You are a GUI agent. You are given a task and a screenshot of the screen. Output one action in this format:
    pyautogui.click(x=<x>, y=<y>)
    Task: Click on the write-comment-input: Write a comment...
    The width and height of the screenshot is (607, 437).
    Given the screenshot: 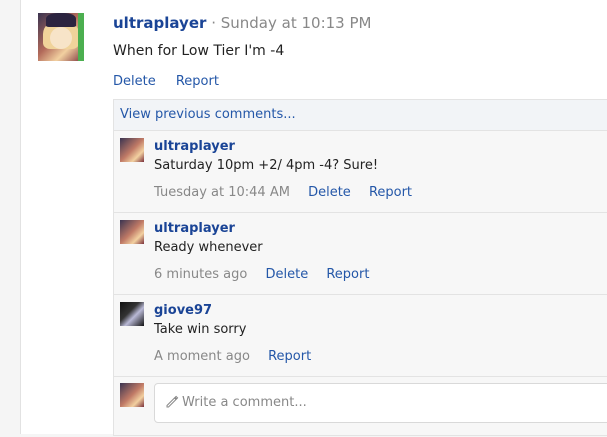 What is the action you would take?
    pyautogui.click(x=380, y=403)
    